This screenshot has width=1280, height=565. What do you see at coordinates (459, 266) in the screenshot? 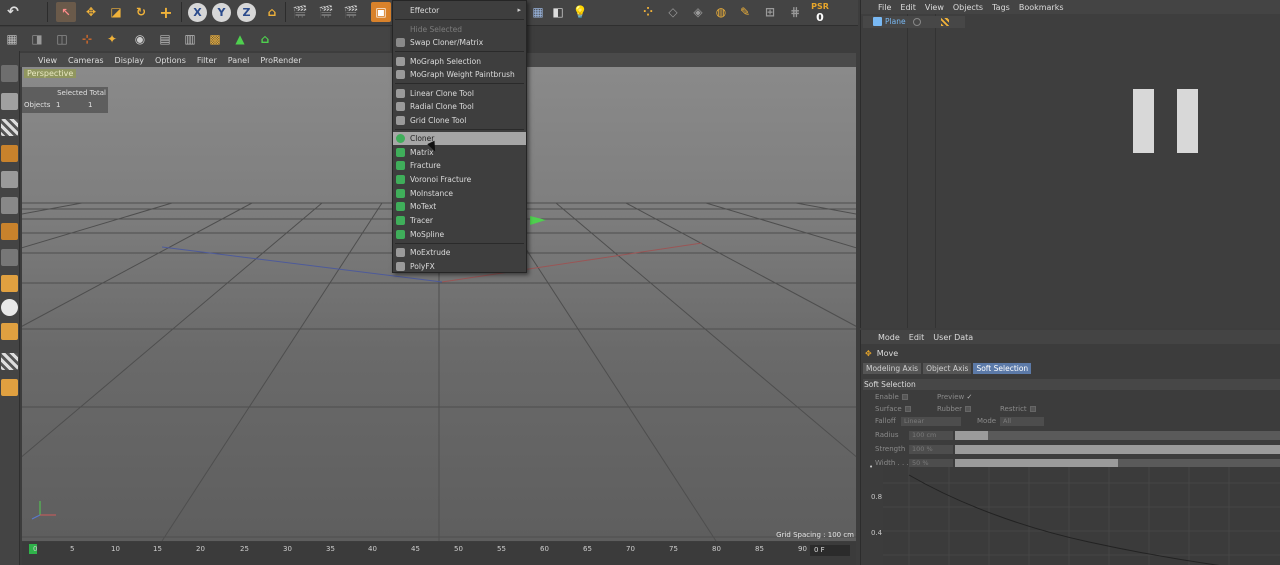
I see `menu-item-polyfx: PolyFX` at bounding box center [459, 266].